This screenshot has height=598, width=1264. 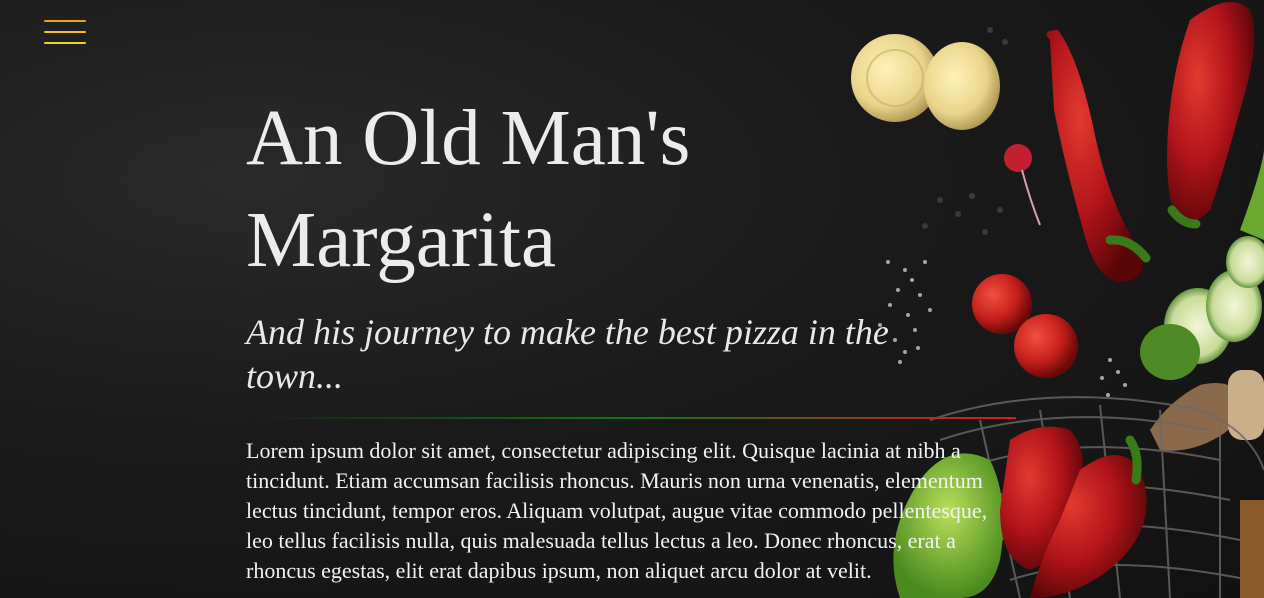 I want to click on page-title-line-2: Margarita, so click(x=401, y=240).